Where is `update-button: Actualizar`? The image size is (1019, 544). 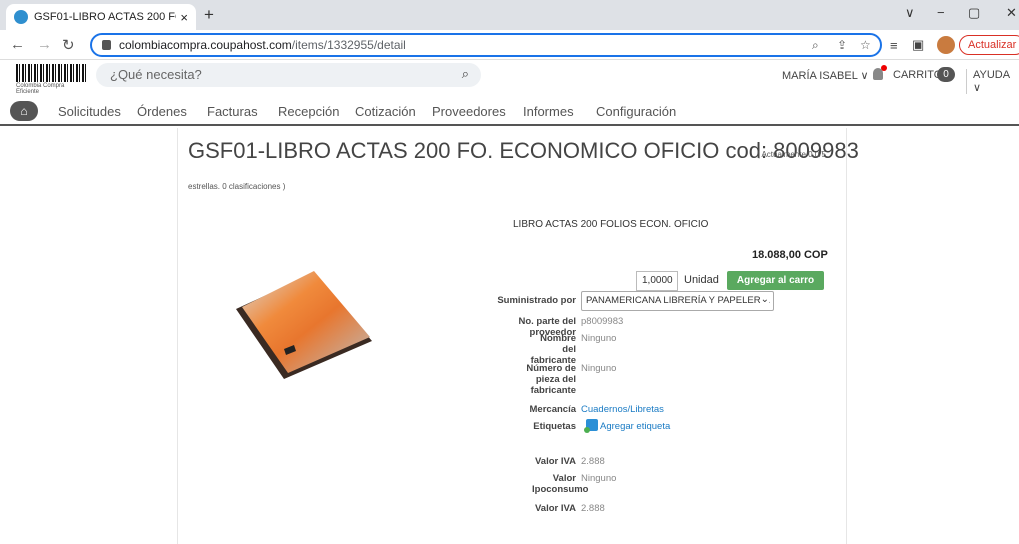
update-button: Actualizar is located at coordinates (989, 45).